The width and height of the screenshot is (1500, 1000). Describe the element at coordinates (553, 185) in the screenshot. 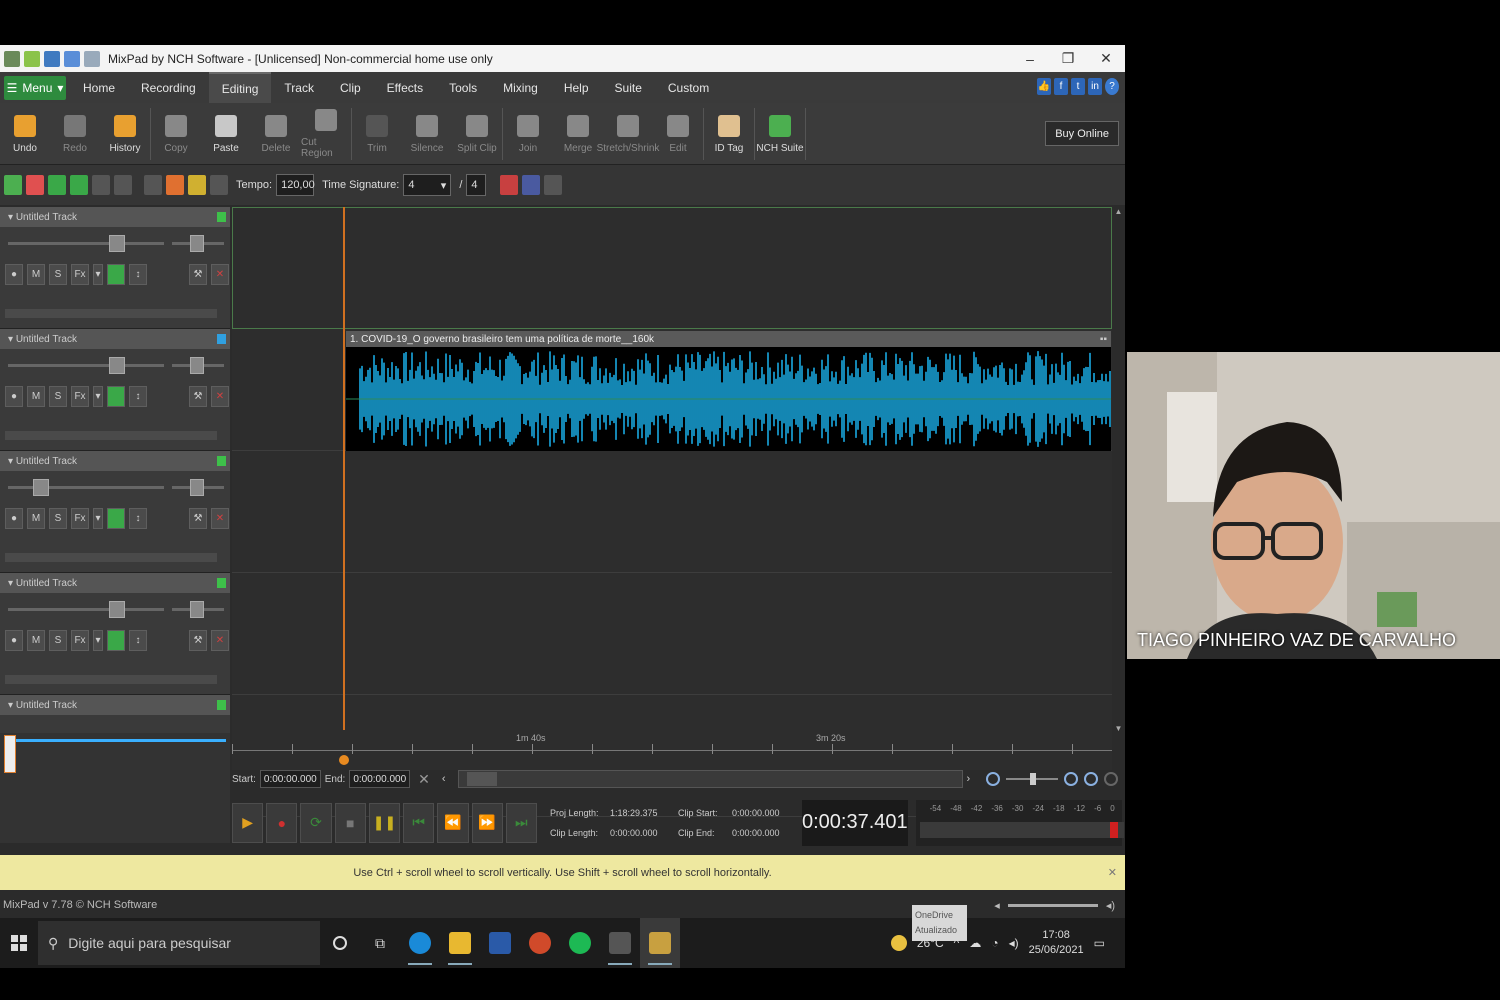

I see `expand-icon` at that location.